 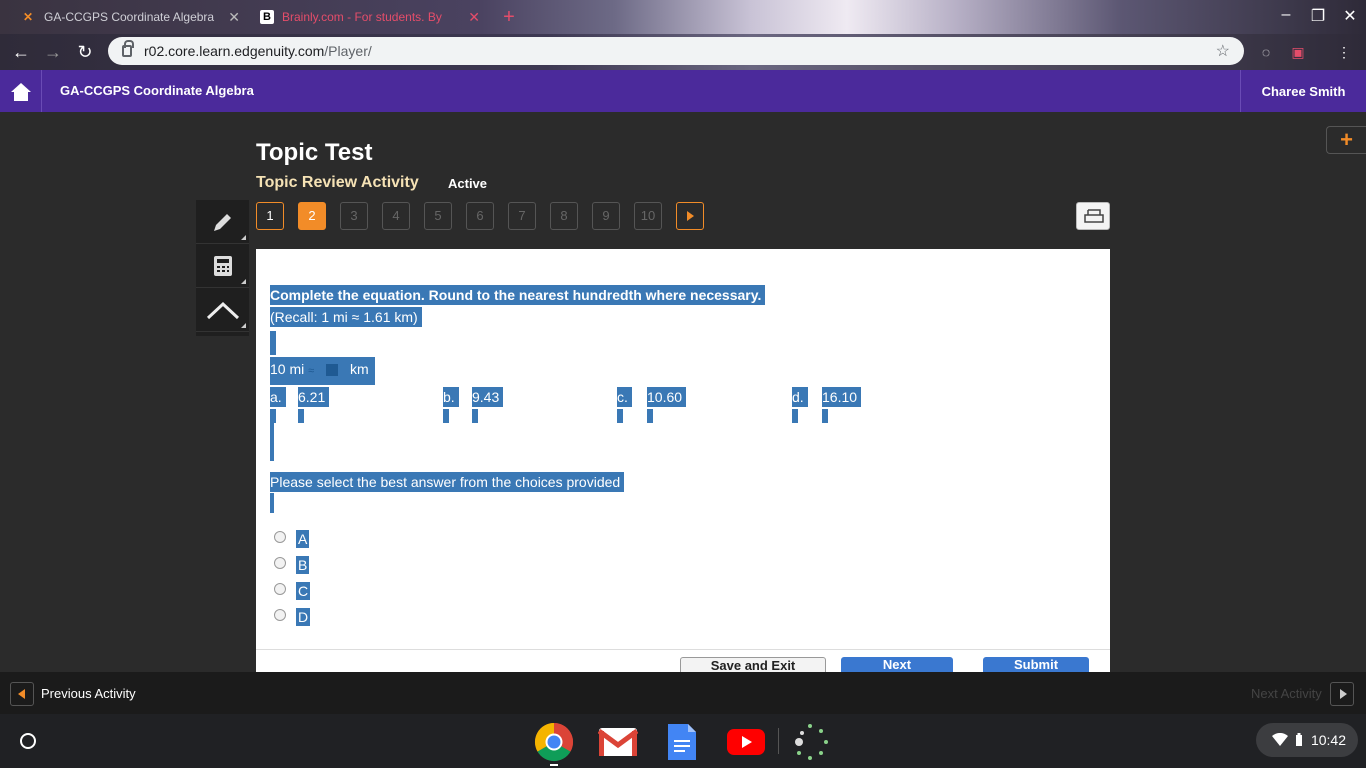 What do you see at coordinates (606, 216) in the screenshot?
I see `question-nav-9: 9` at bounding box center [606, 216].